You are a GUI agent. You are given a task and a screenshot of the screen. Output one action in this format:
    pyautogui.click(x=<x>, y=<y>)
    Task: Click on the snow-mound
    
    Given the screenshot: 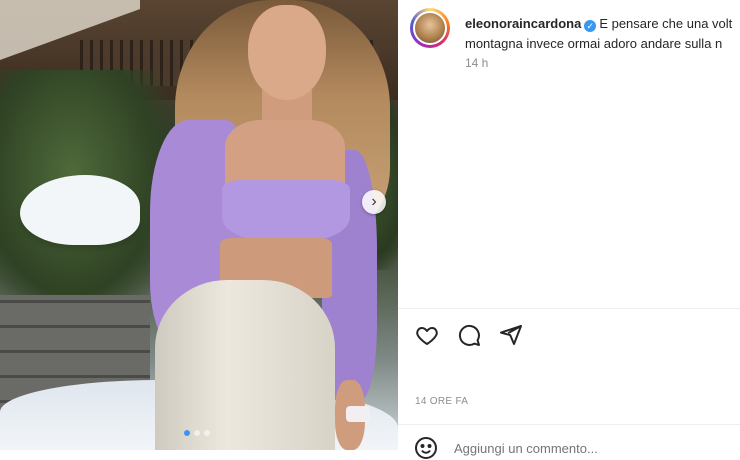 What is the action you would take?
    pyautogui.click(x=80, y=210)
    